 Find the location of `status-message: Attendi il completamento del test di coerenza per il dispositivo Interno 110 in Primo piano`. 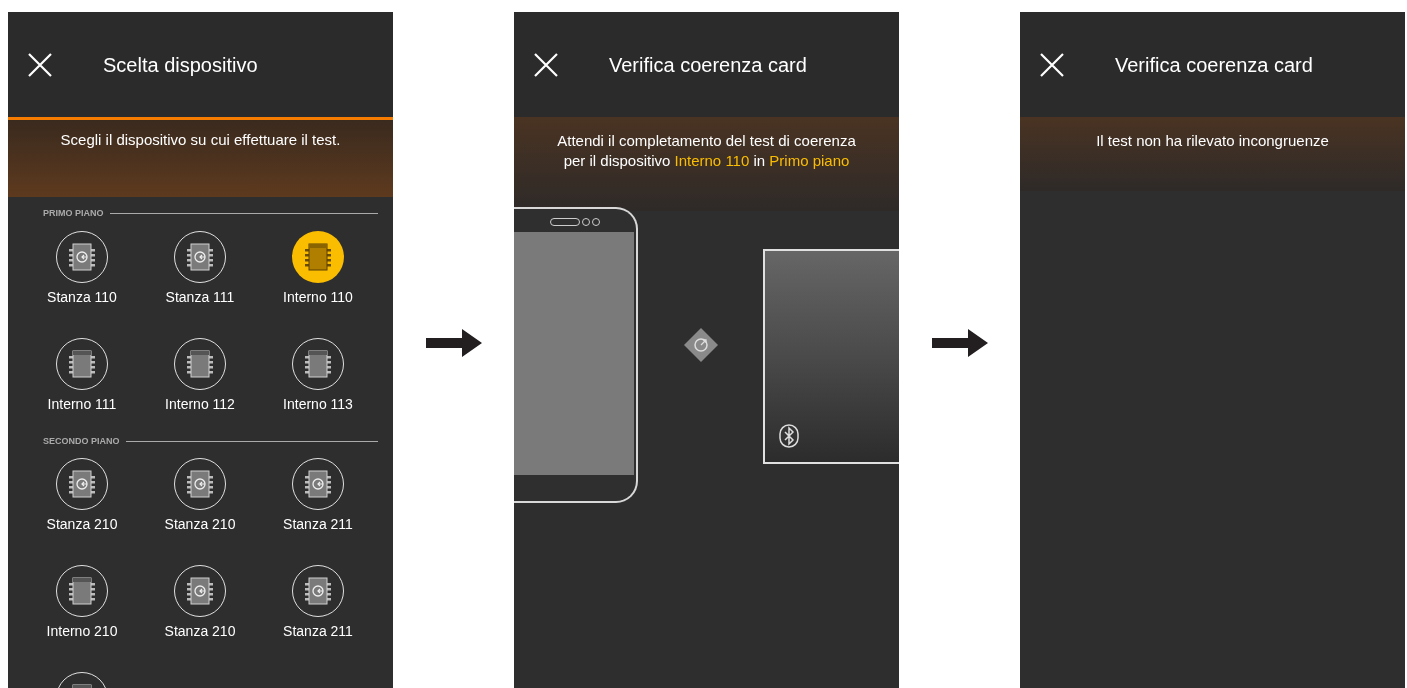

status-message: Attendi il completamento del test di coerenza per il dispositivo Interno 110 in Primo piano is located at coordinates (706, 151).